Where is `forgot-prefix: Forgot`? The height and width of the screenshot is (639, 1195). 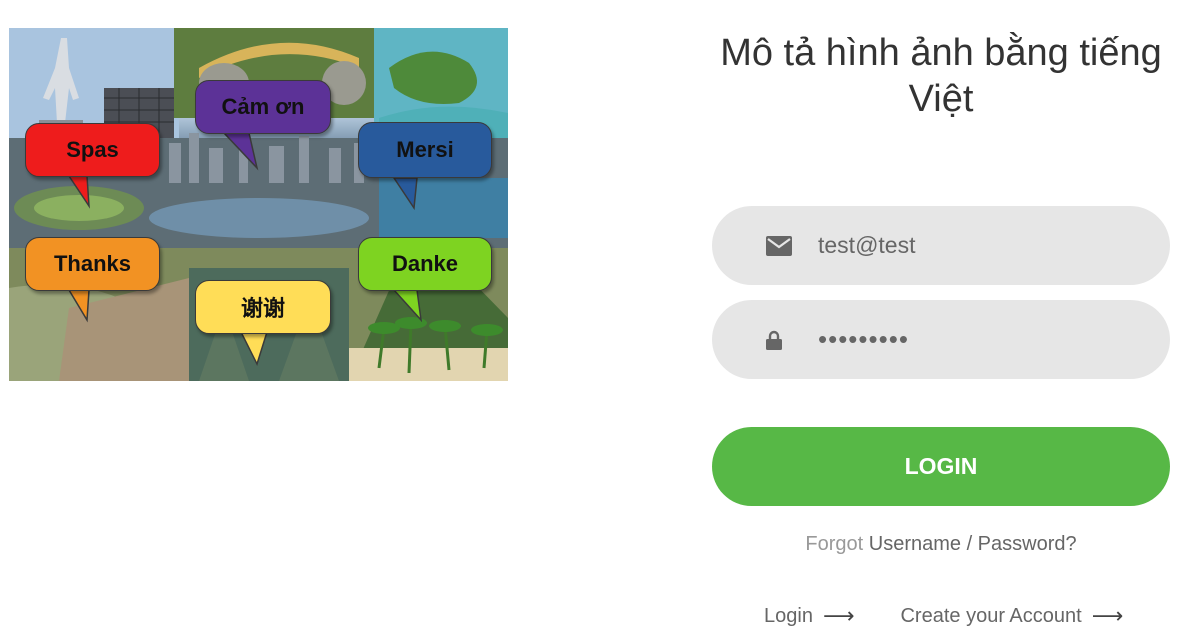 forgot-prefix: Forgot is located at coordinates (834, 544).